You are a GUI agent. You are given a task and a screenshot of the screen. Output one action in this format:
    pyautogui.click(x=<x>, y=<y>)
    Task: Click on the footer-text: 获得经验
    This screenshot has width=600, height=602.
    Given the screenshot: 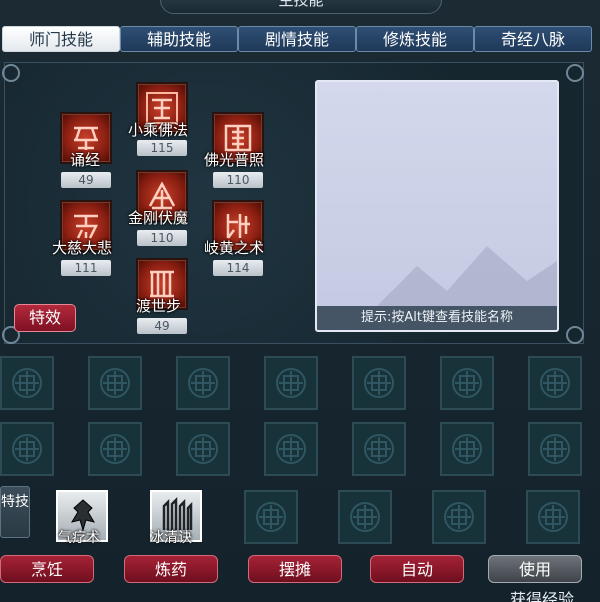 What is the action you would take?
    pyautogui.click(x=542, y=596)
    